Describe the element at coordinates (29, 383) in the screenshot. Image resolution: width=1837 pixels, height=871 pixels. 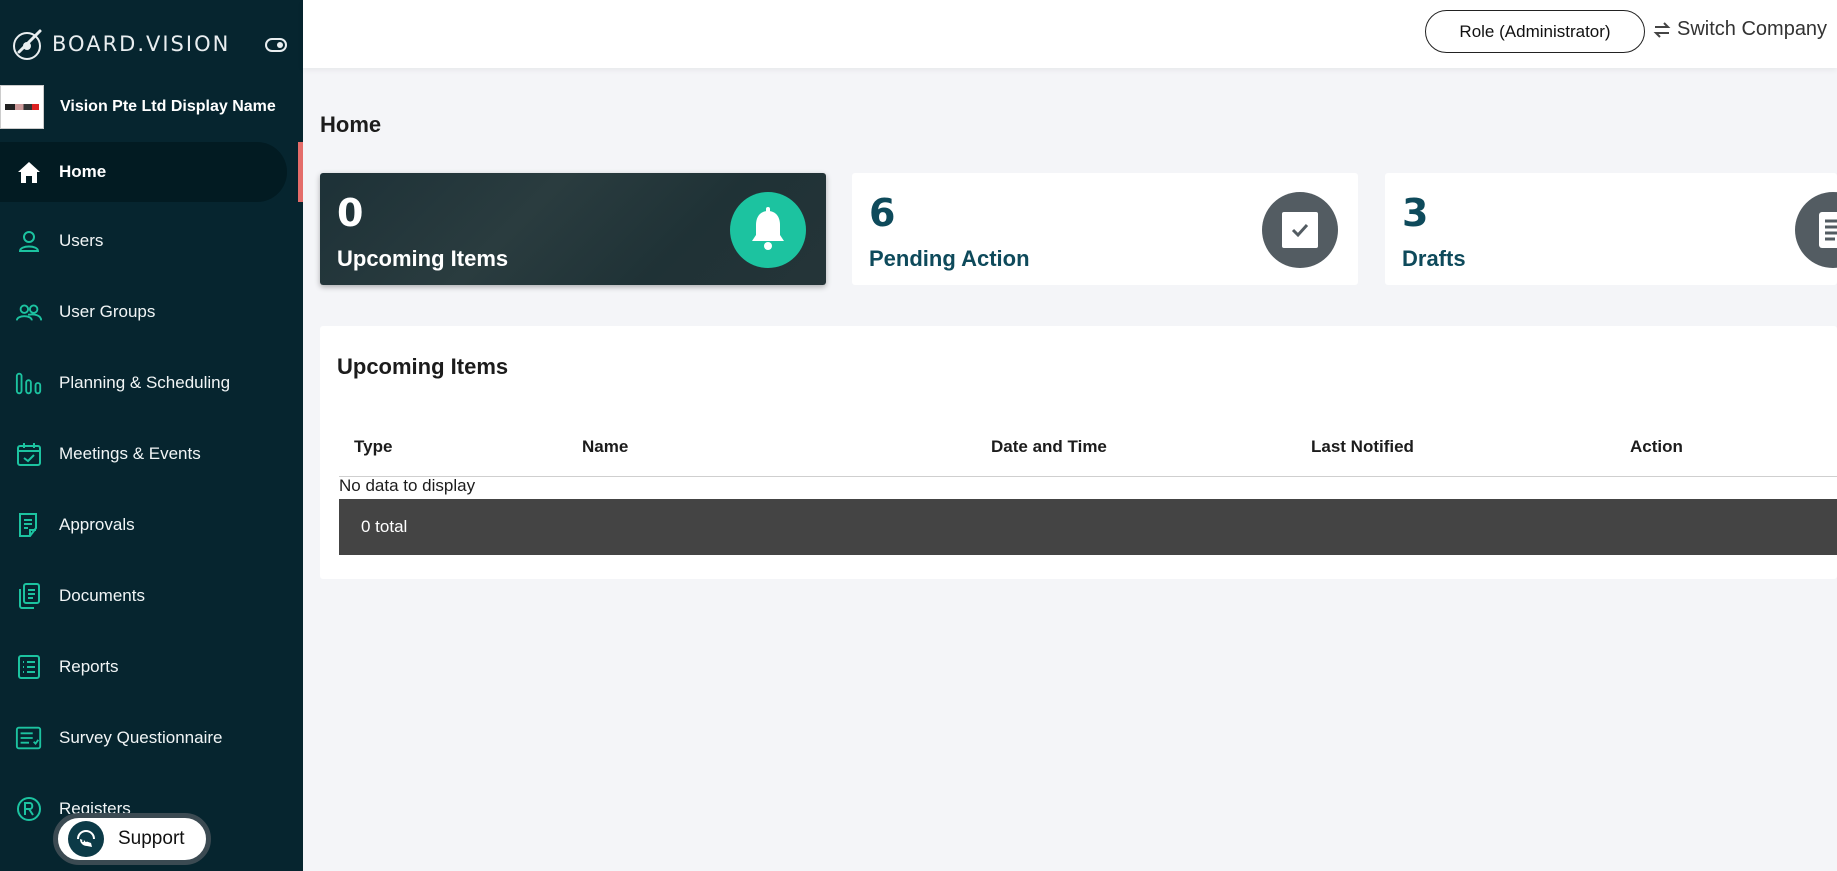
I see `bars-icon` at that location.